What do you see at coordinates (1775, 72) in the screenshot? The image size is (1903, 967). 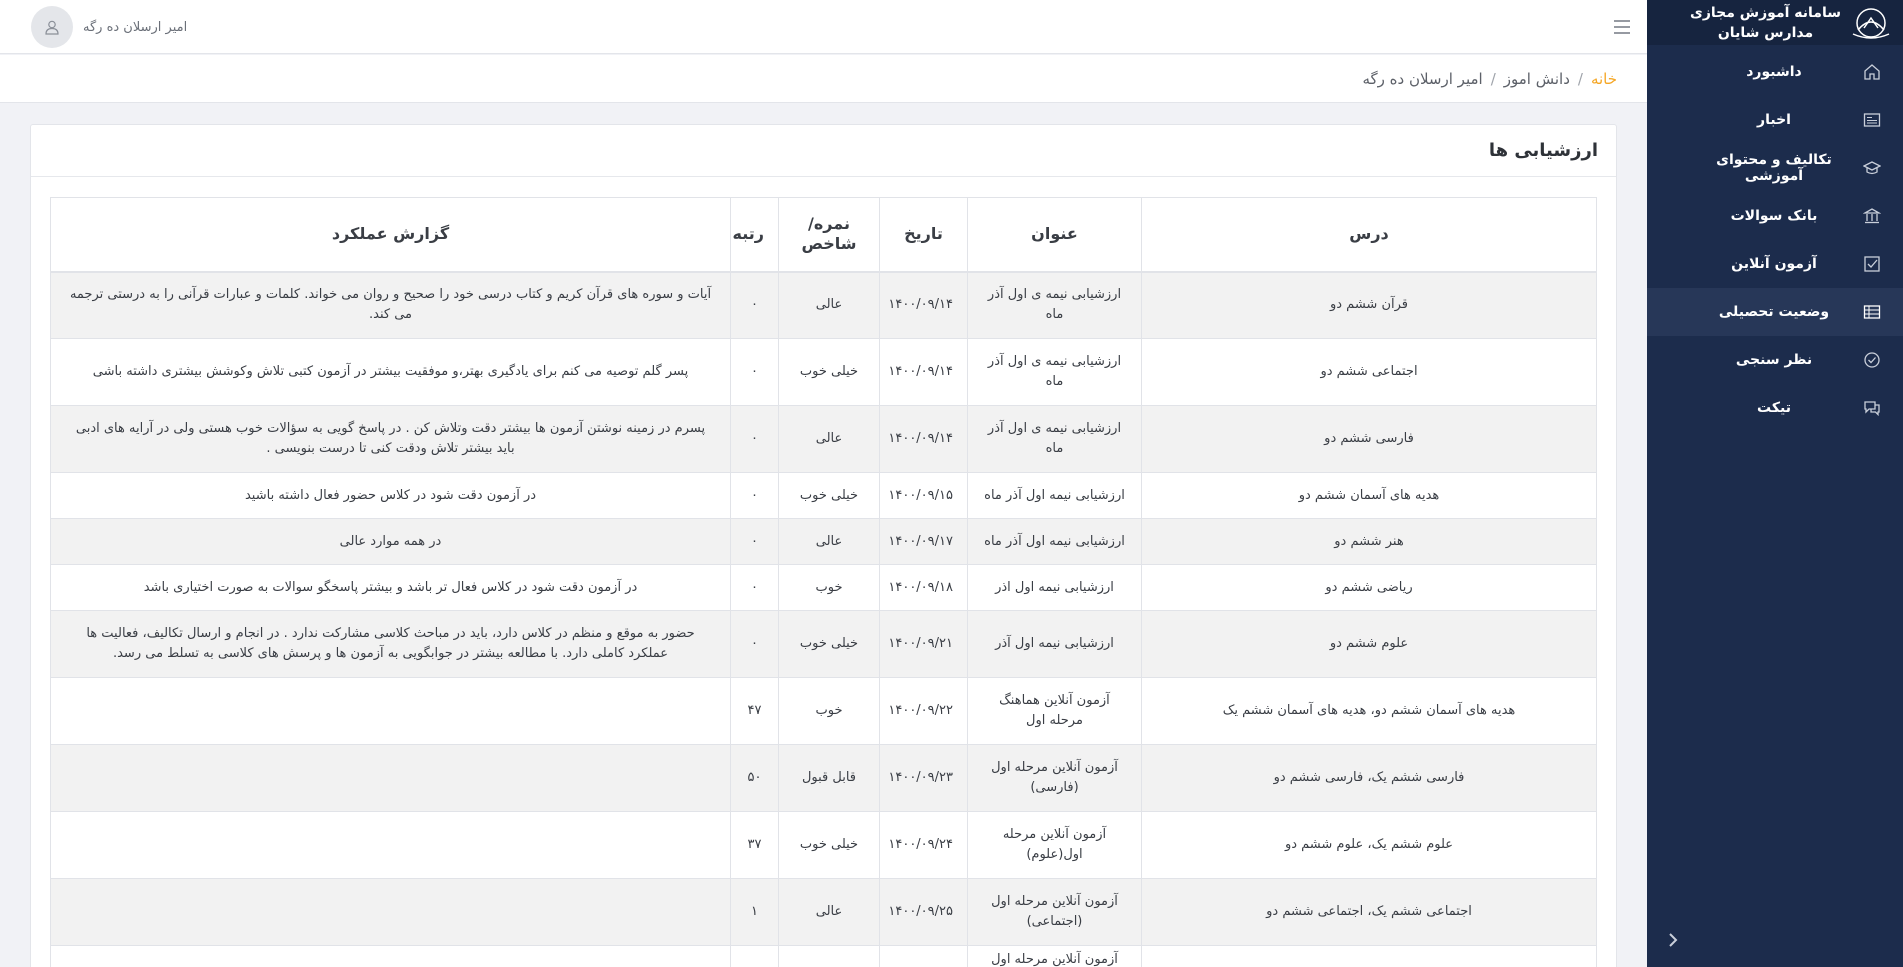 I see `sidebar-item-dashboard: داشبورد` at bounding box center [1775, 72].